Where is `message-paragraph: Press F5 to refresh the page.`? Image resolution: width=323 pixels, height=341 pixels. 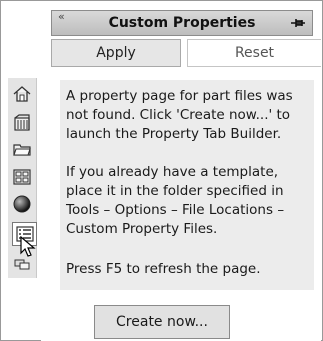 message-paragraph: Press F5 to refresh the page. is located at coordinates (163, 269).